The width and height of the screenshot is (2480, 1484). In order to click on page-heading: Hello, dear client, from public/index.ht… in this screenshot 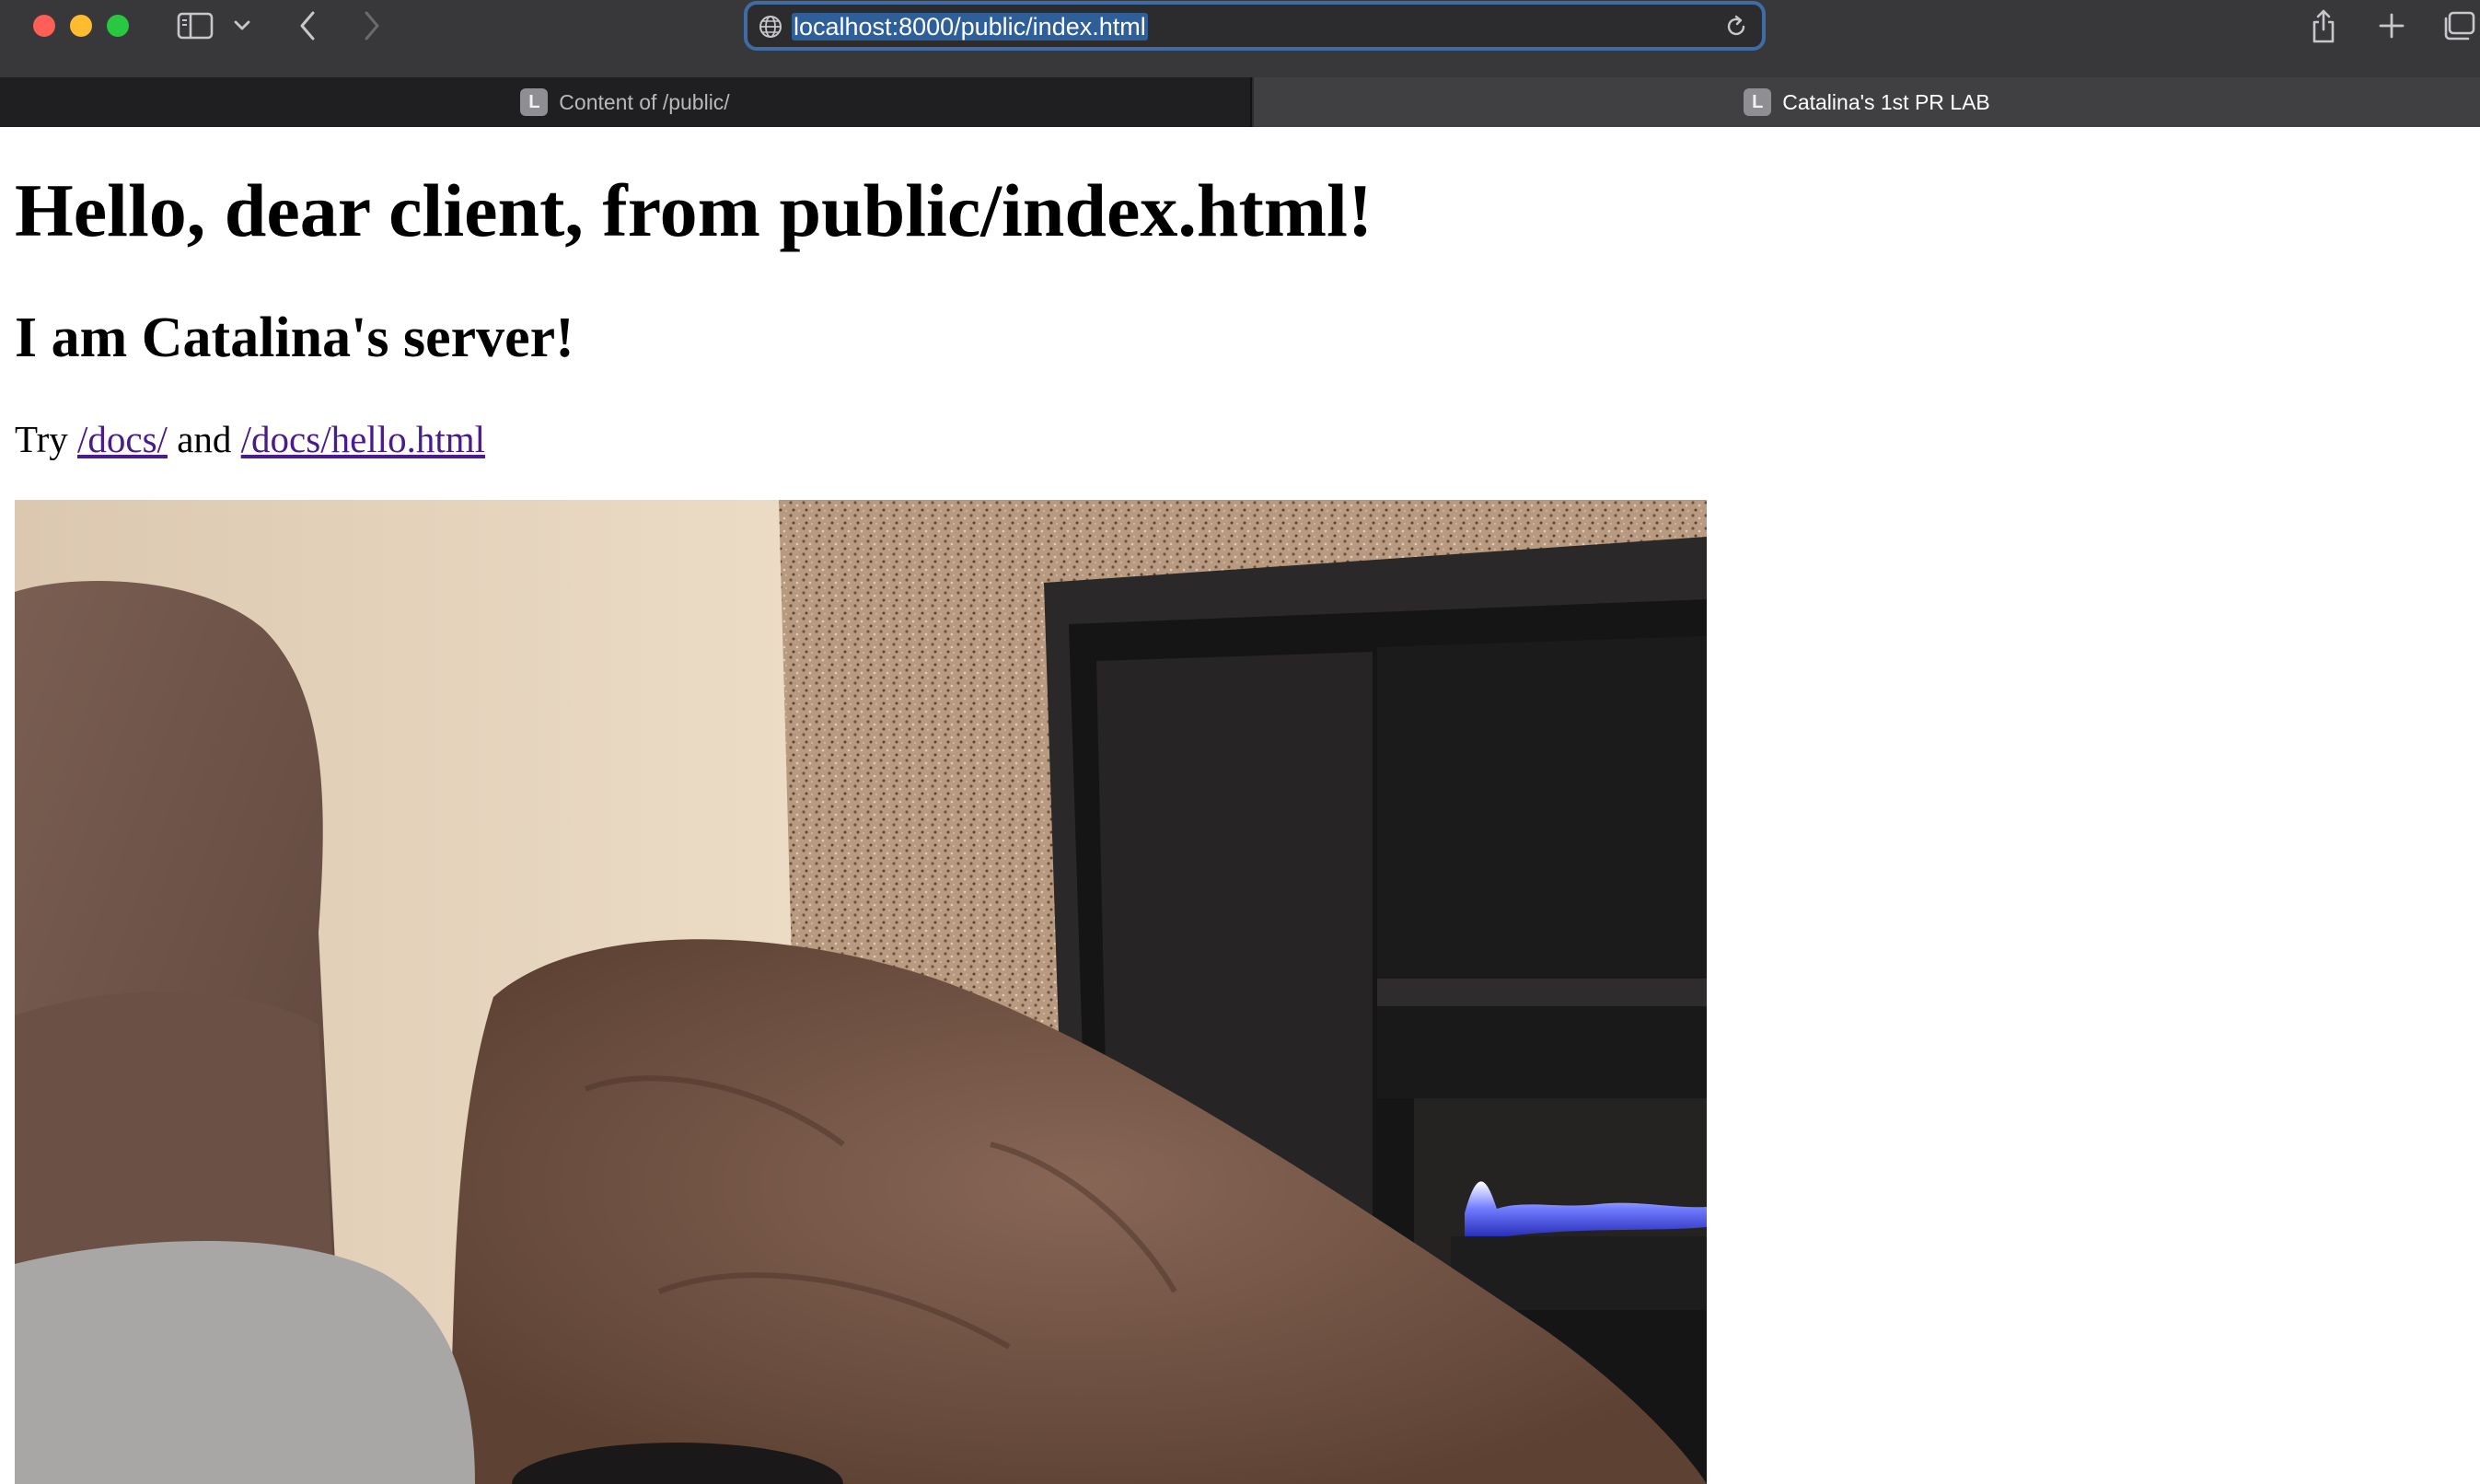, I will do `click(694, 210)`.